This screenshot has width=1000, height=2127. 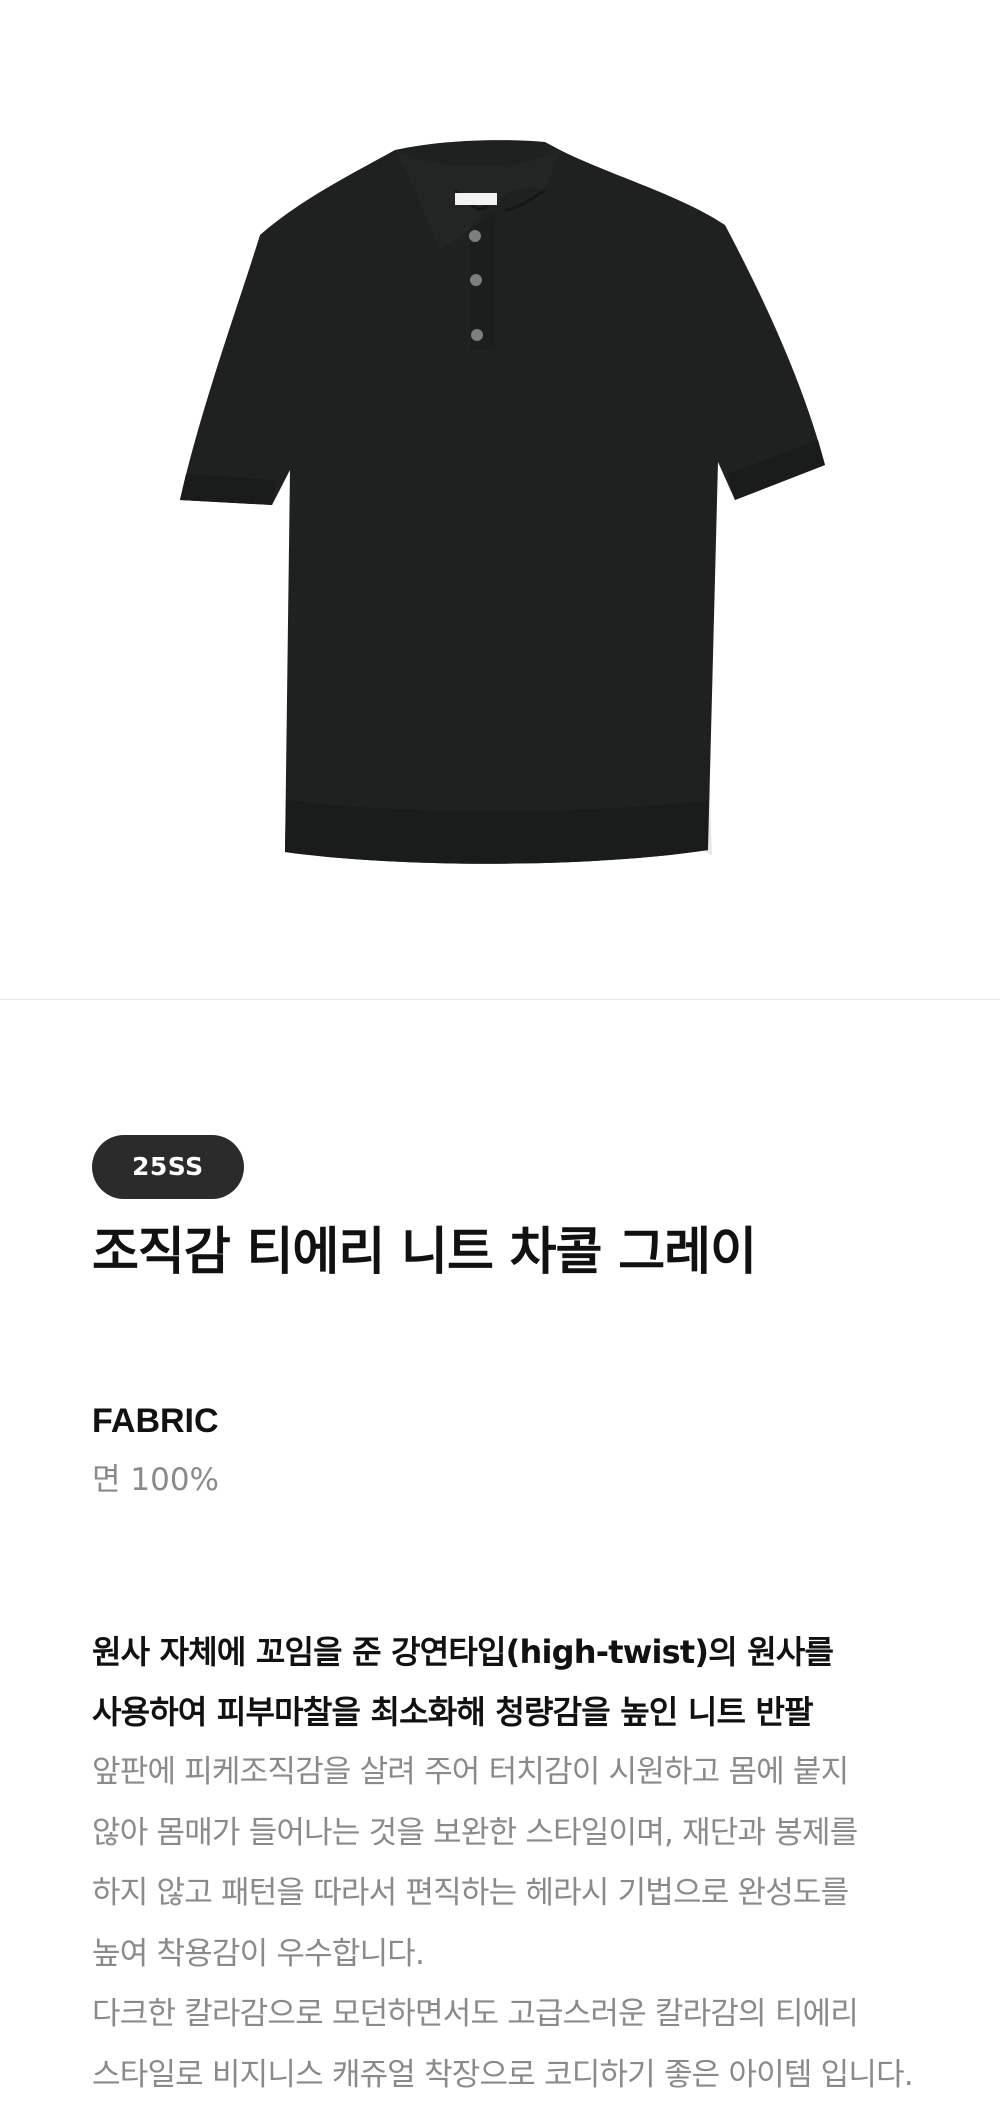 I want to click on product-title: 조직감 티에리 니트 차콜 그레이, so click(x=424, y=1252).